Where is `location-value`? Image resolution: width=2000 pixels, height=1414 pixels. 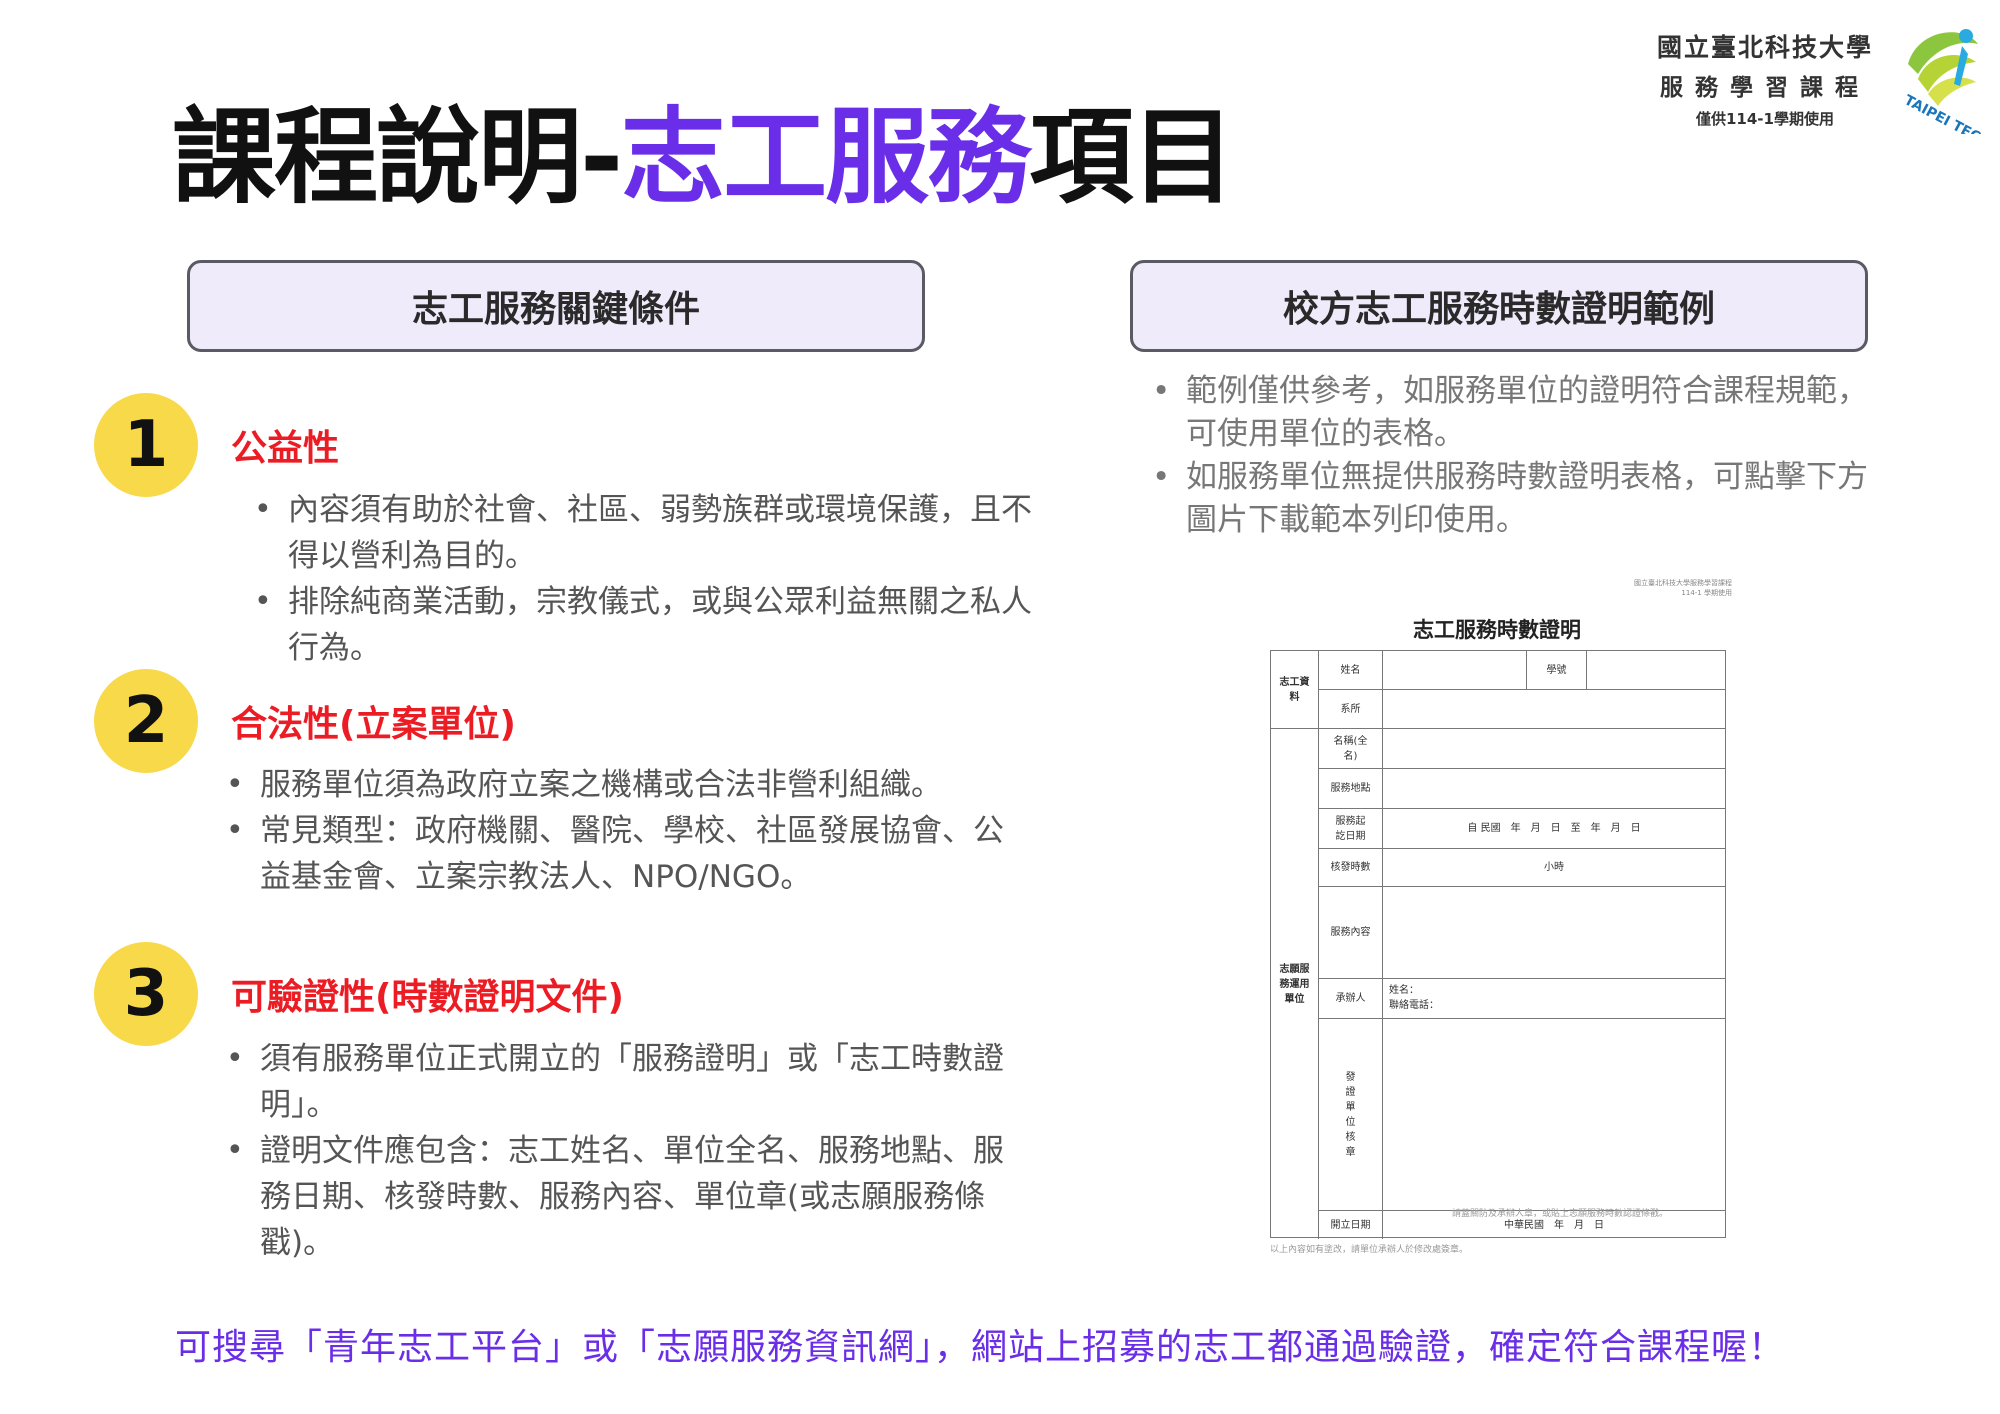 location-value is located at coordinates (1554, 789).